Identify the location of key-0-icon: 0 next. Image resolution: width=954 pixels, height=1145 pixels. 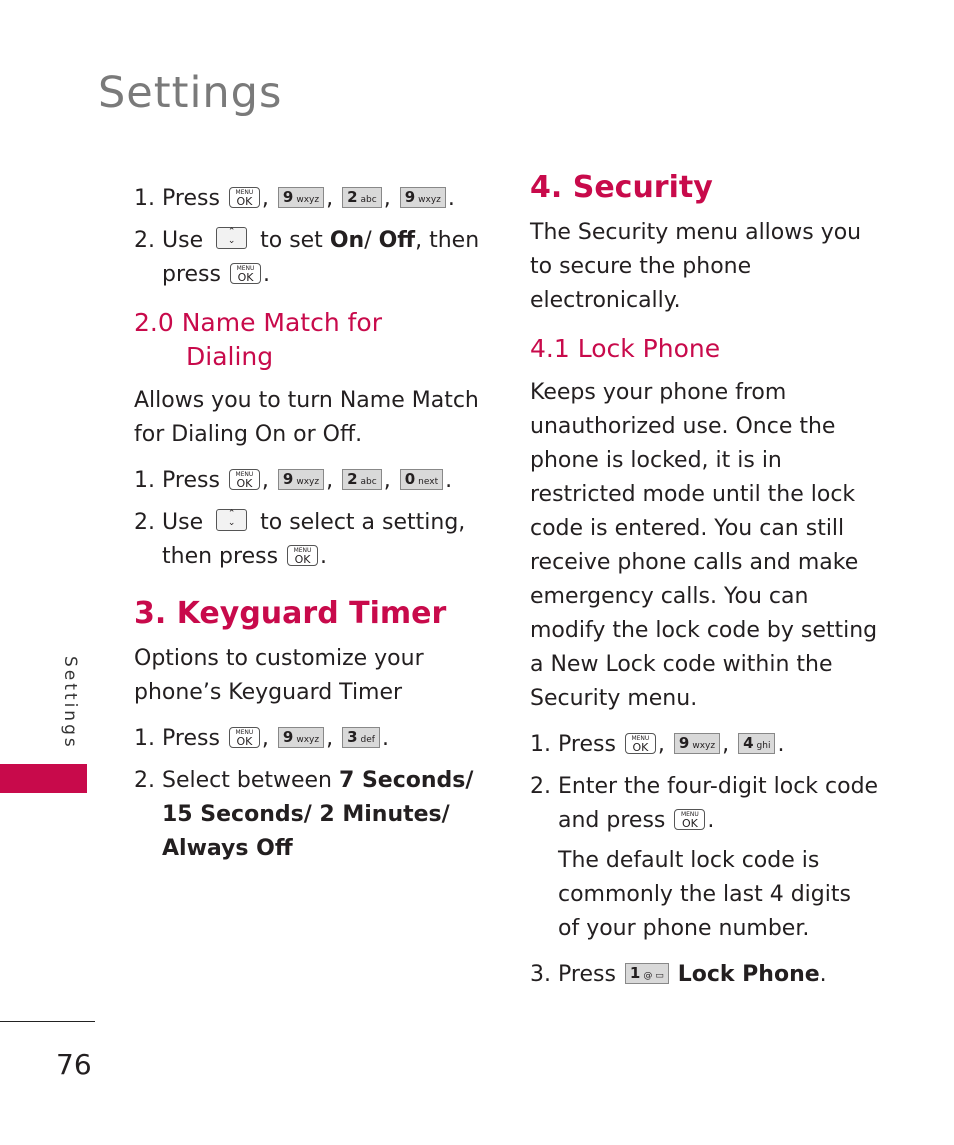
(421, 479).